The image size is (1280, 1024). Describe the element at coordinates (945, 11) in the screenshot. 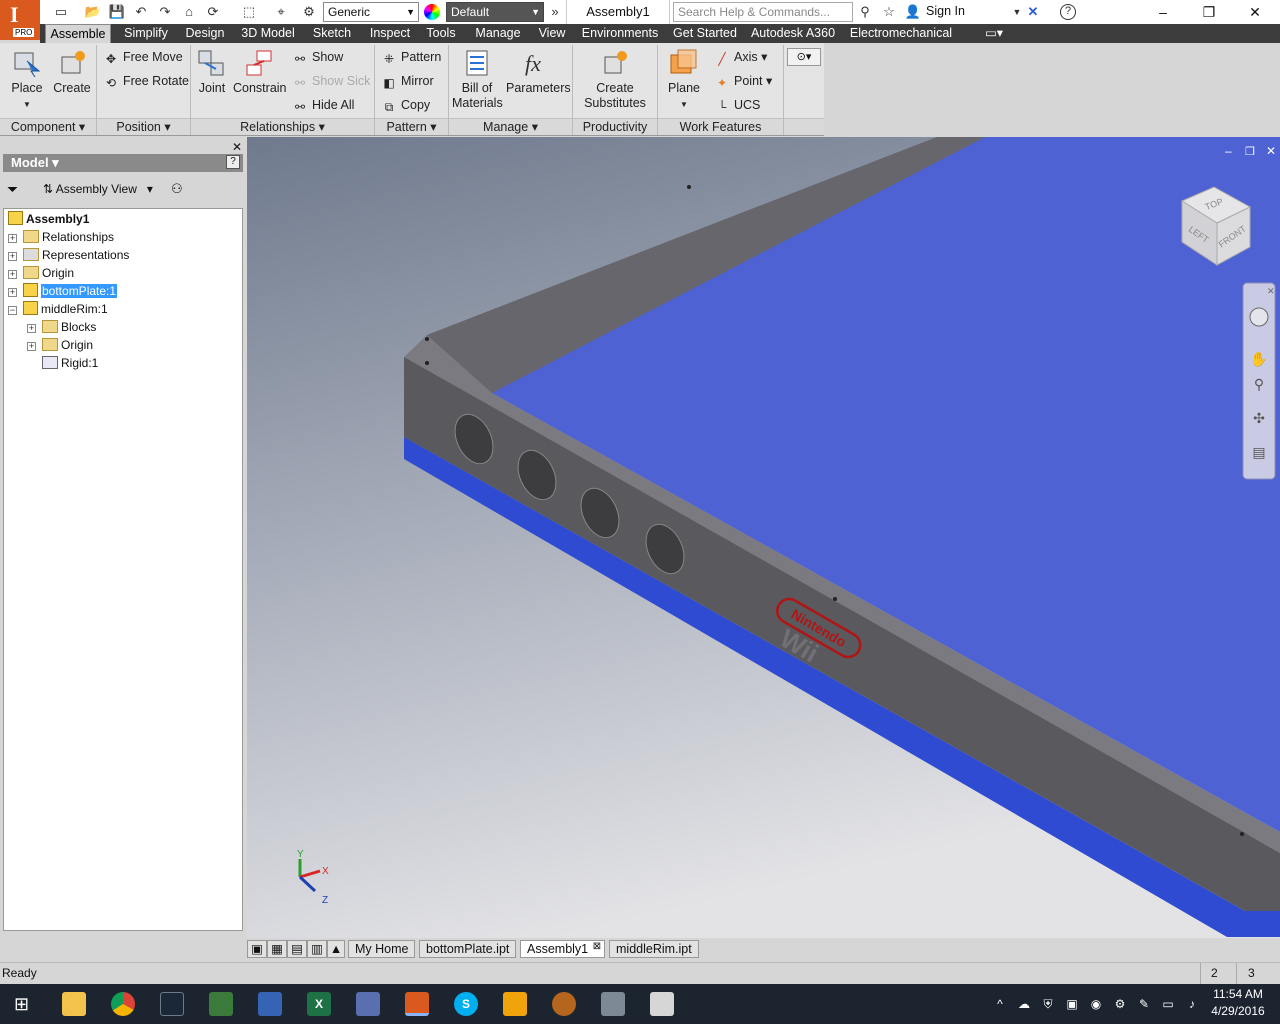

I see `sign-in-link: Sign In` at that location.